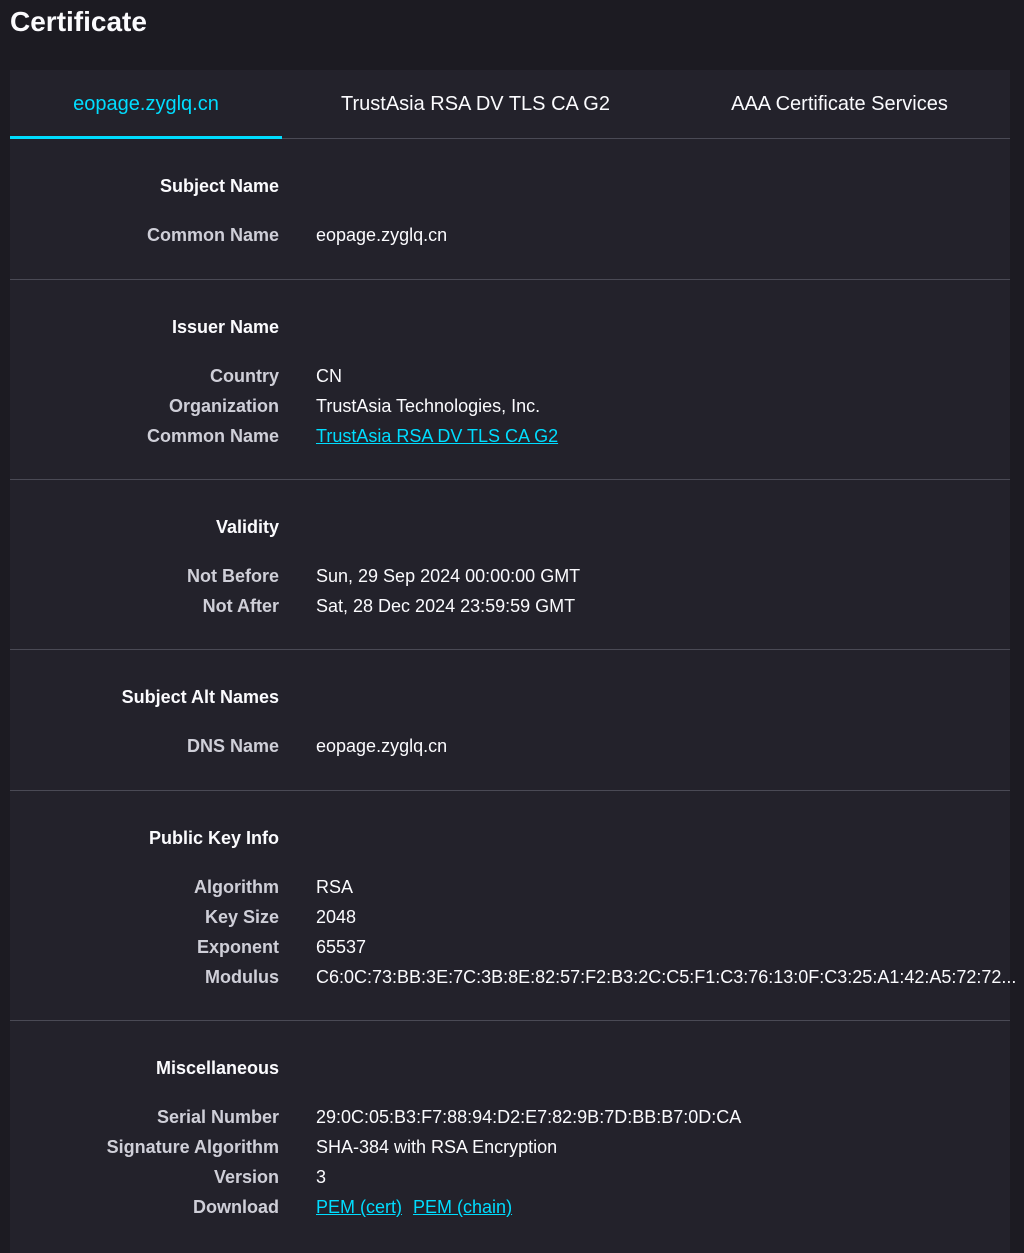 Image resolution: width=1024 pixels, height=1253 pixels. I want to click on field-label: Not Before, so click(232, 576).